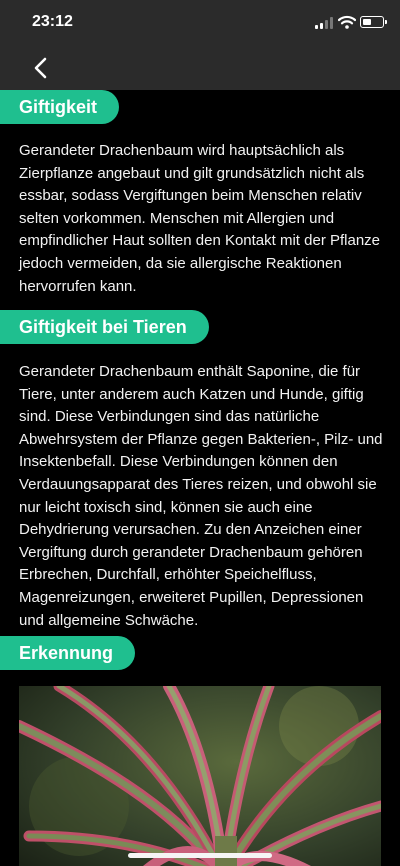  I want to click on navigation-bar, so click(200, 67).